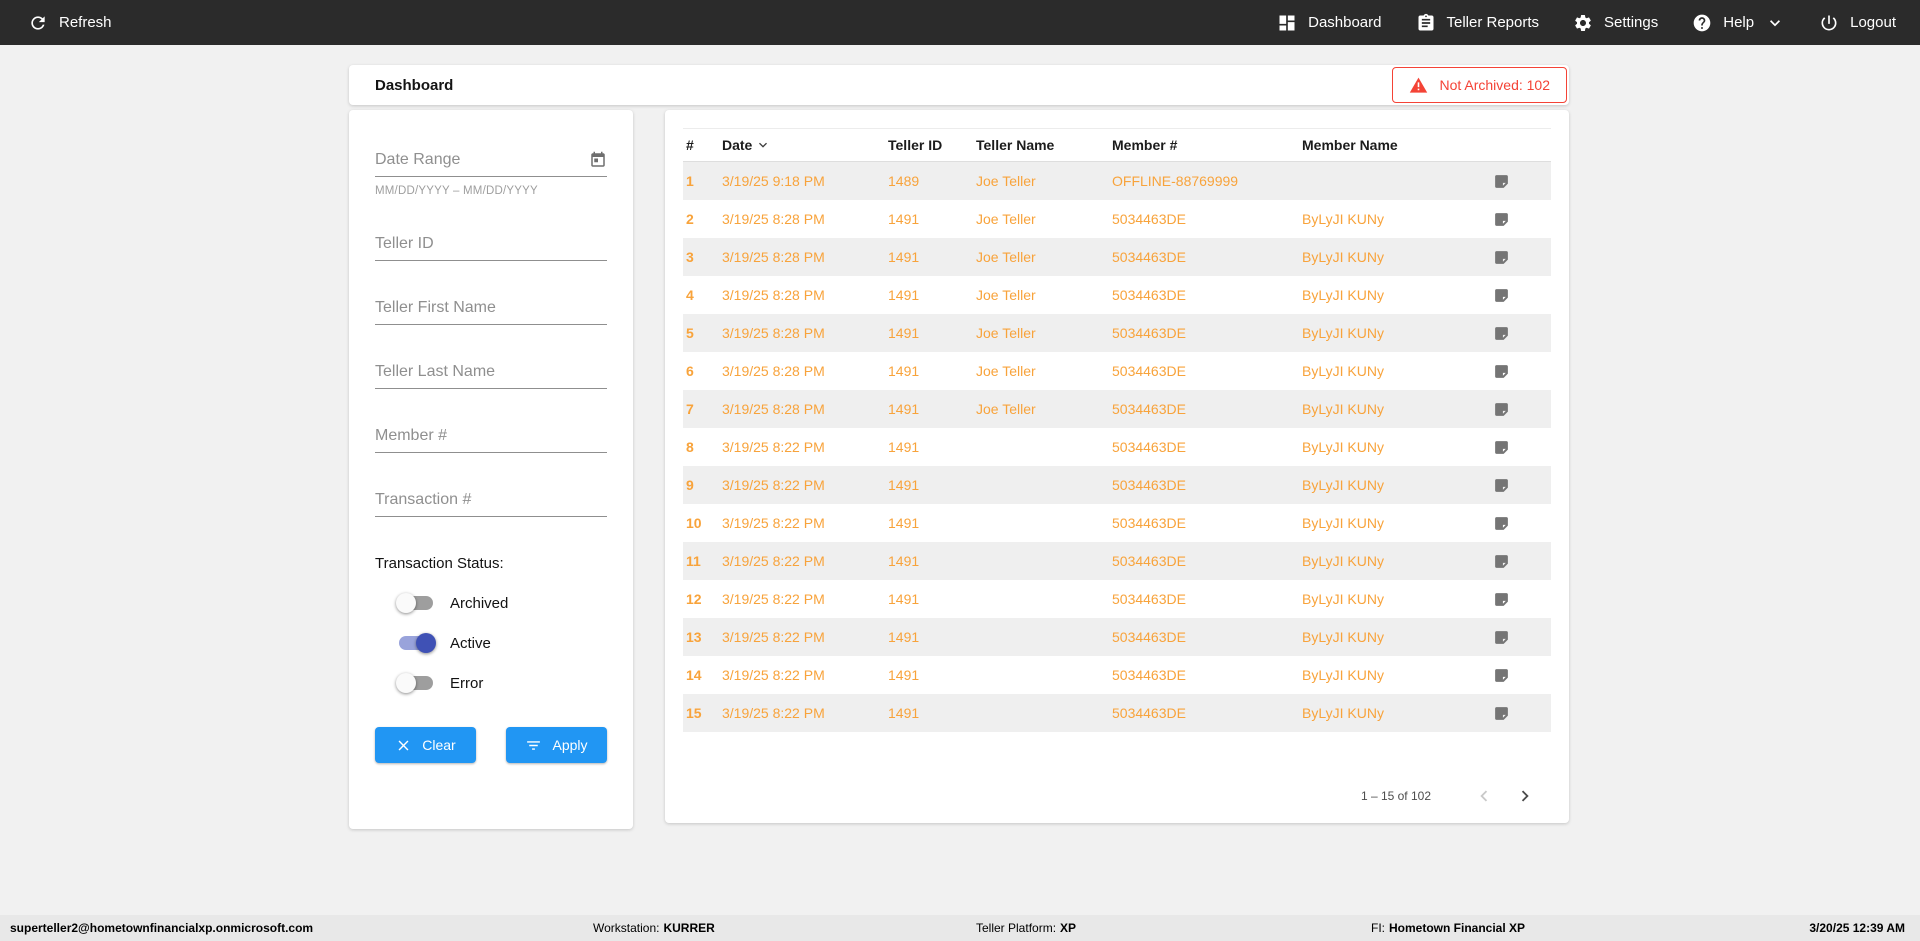 This screenshot has height=941, width=1920. I want to click on toggle-active-switch, so click(417, 643).